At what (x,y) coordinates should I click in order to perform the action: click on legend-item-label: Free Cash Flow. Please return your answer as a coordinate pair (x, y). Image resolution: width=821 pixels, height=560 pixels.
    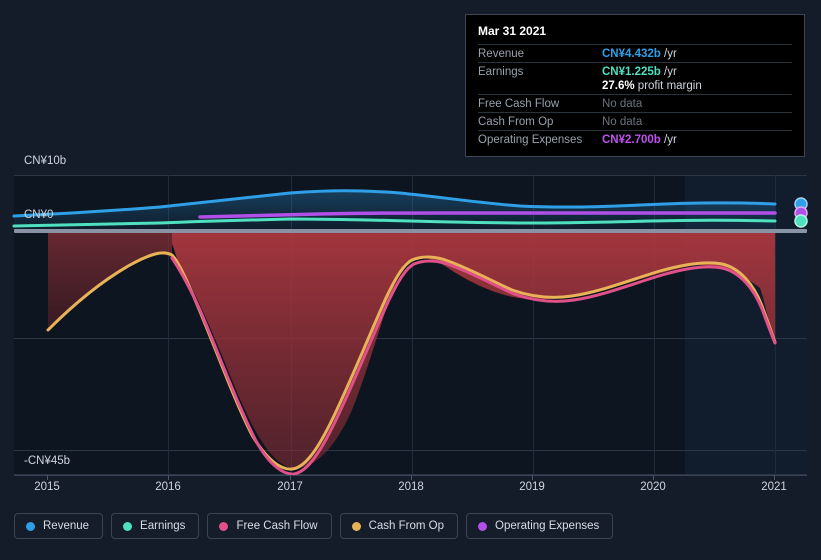
    Looking at the image, I should click on (277, 526).